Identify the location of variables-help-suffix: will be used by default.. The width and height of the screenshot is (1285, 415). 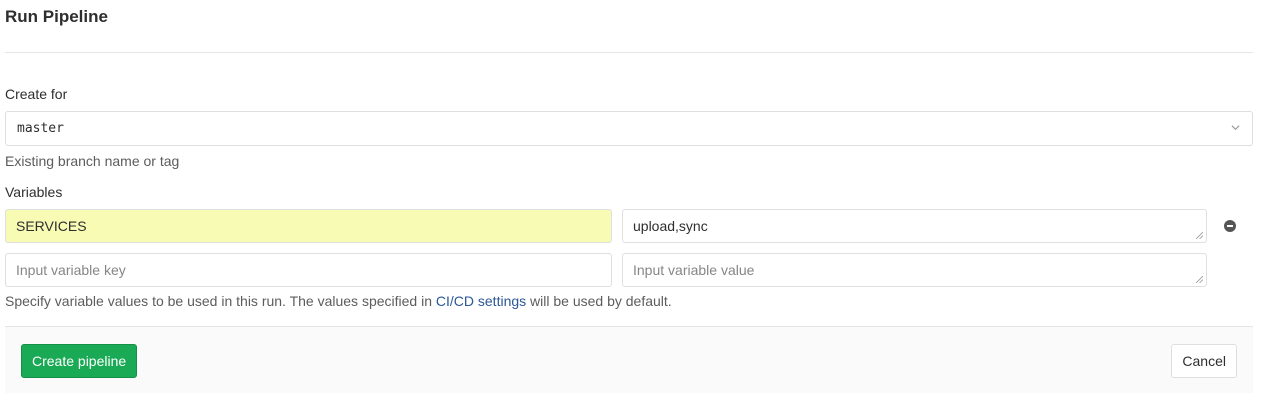
(599, 301).